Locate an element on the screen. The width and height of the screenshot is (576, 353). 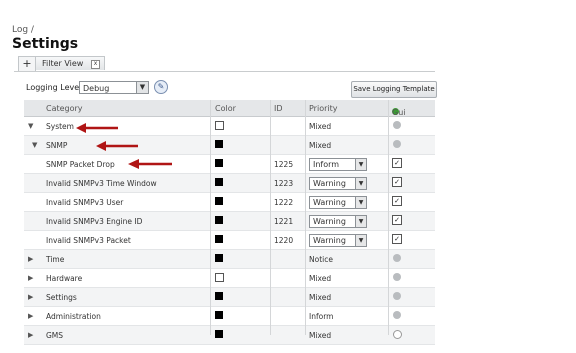
tab-bar: + Filter View x is located at coordinates (224, 63).